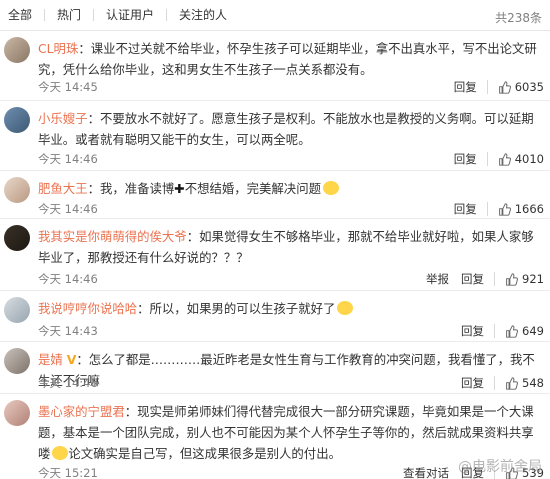 The height and width of the screenshot is (479, 550). Describe the element at coordinates (204, 453) in the screenshot. I see `comment-body-cont: 论文确实是自己写，但这成果很多是别人的付出。` at that location.